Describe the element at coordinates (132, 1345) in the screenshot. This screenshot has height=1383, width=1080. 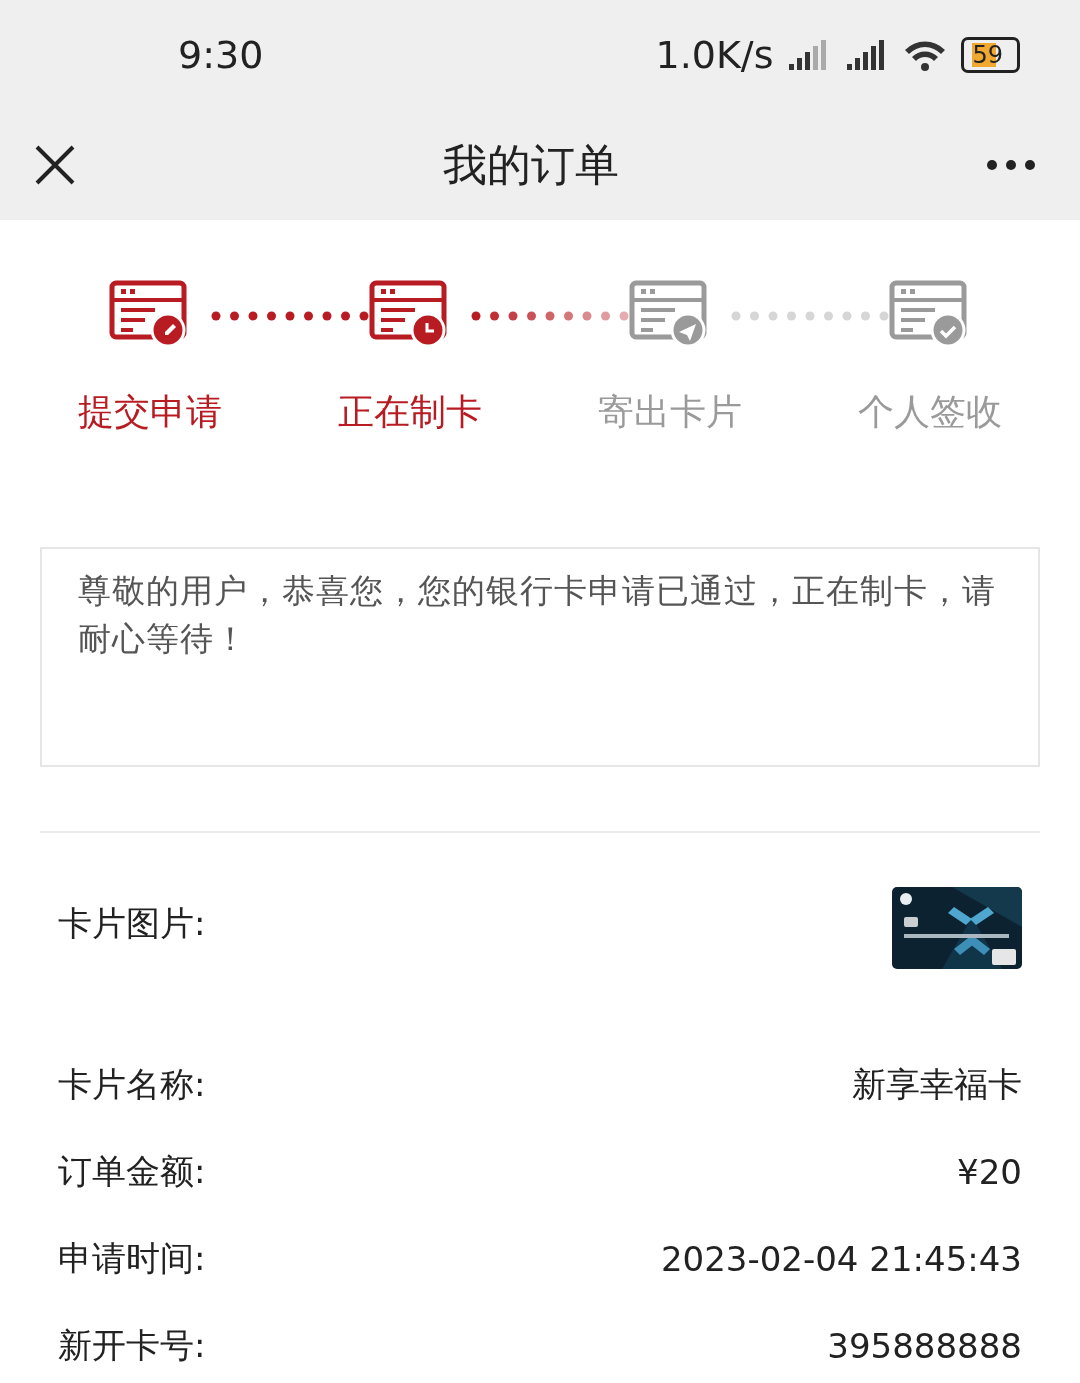
I see `detail-label: 新开卡号:` at that location.